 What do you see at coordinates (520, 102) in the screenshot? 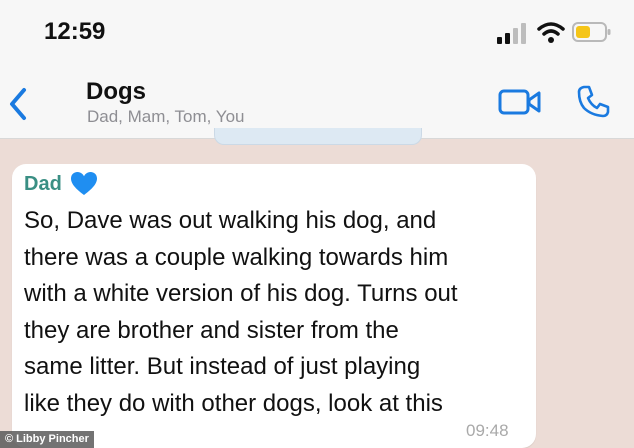
I see `video-call-icon` at bounding box center [520, 102].